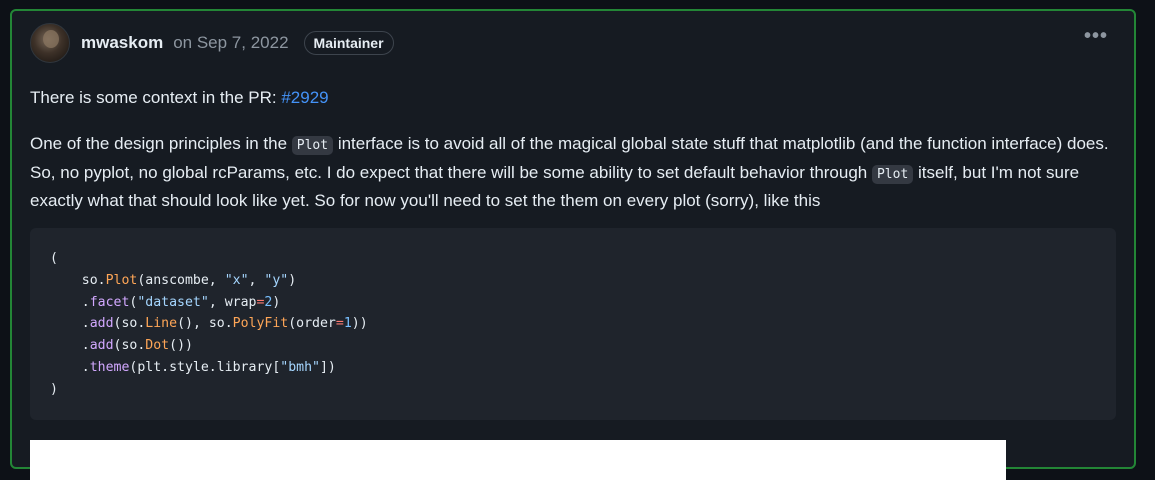 This screenshot has width=1155, height=480. I want to click on avatar, so click(50, 43).